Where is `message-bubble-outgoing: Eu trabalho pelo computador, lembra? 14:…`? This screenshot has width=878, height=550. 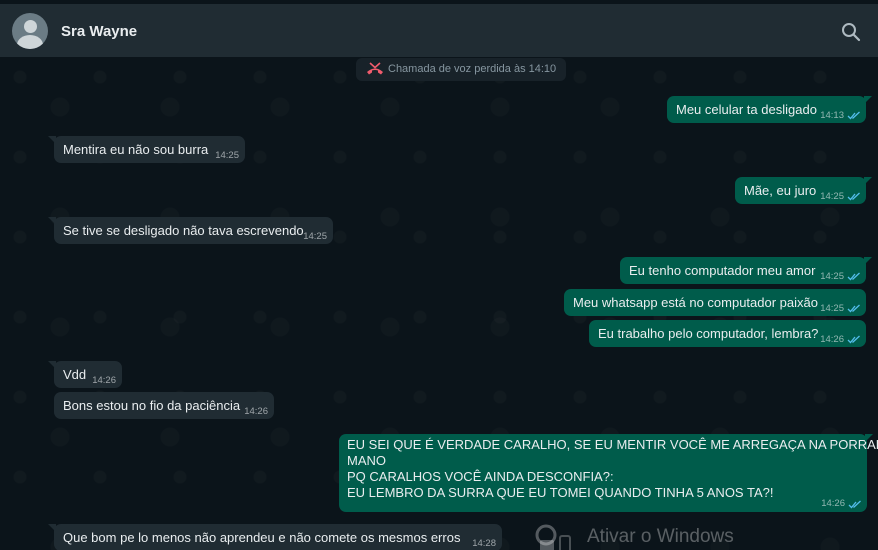 message-bubble-outgoing: Eu trabalho pelo computador, lembra? 14:… is located at coordinates (727, 333).